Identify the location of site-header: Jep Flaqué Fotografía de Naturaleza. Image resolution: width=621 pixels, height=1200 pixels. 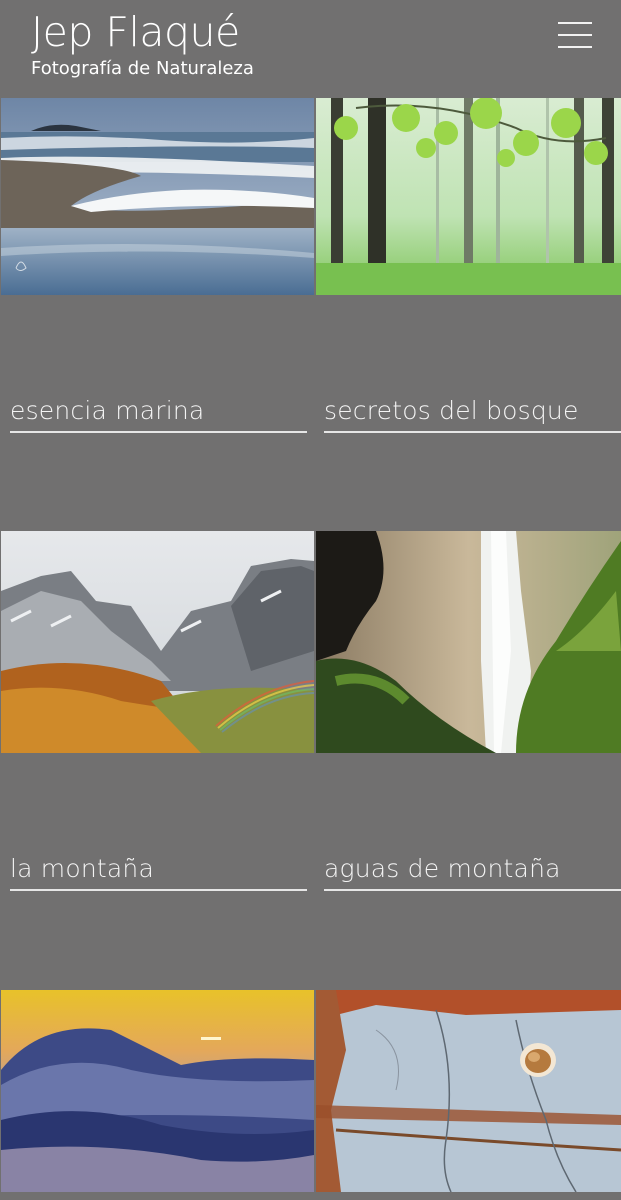
(310, 49).